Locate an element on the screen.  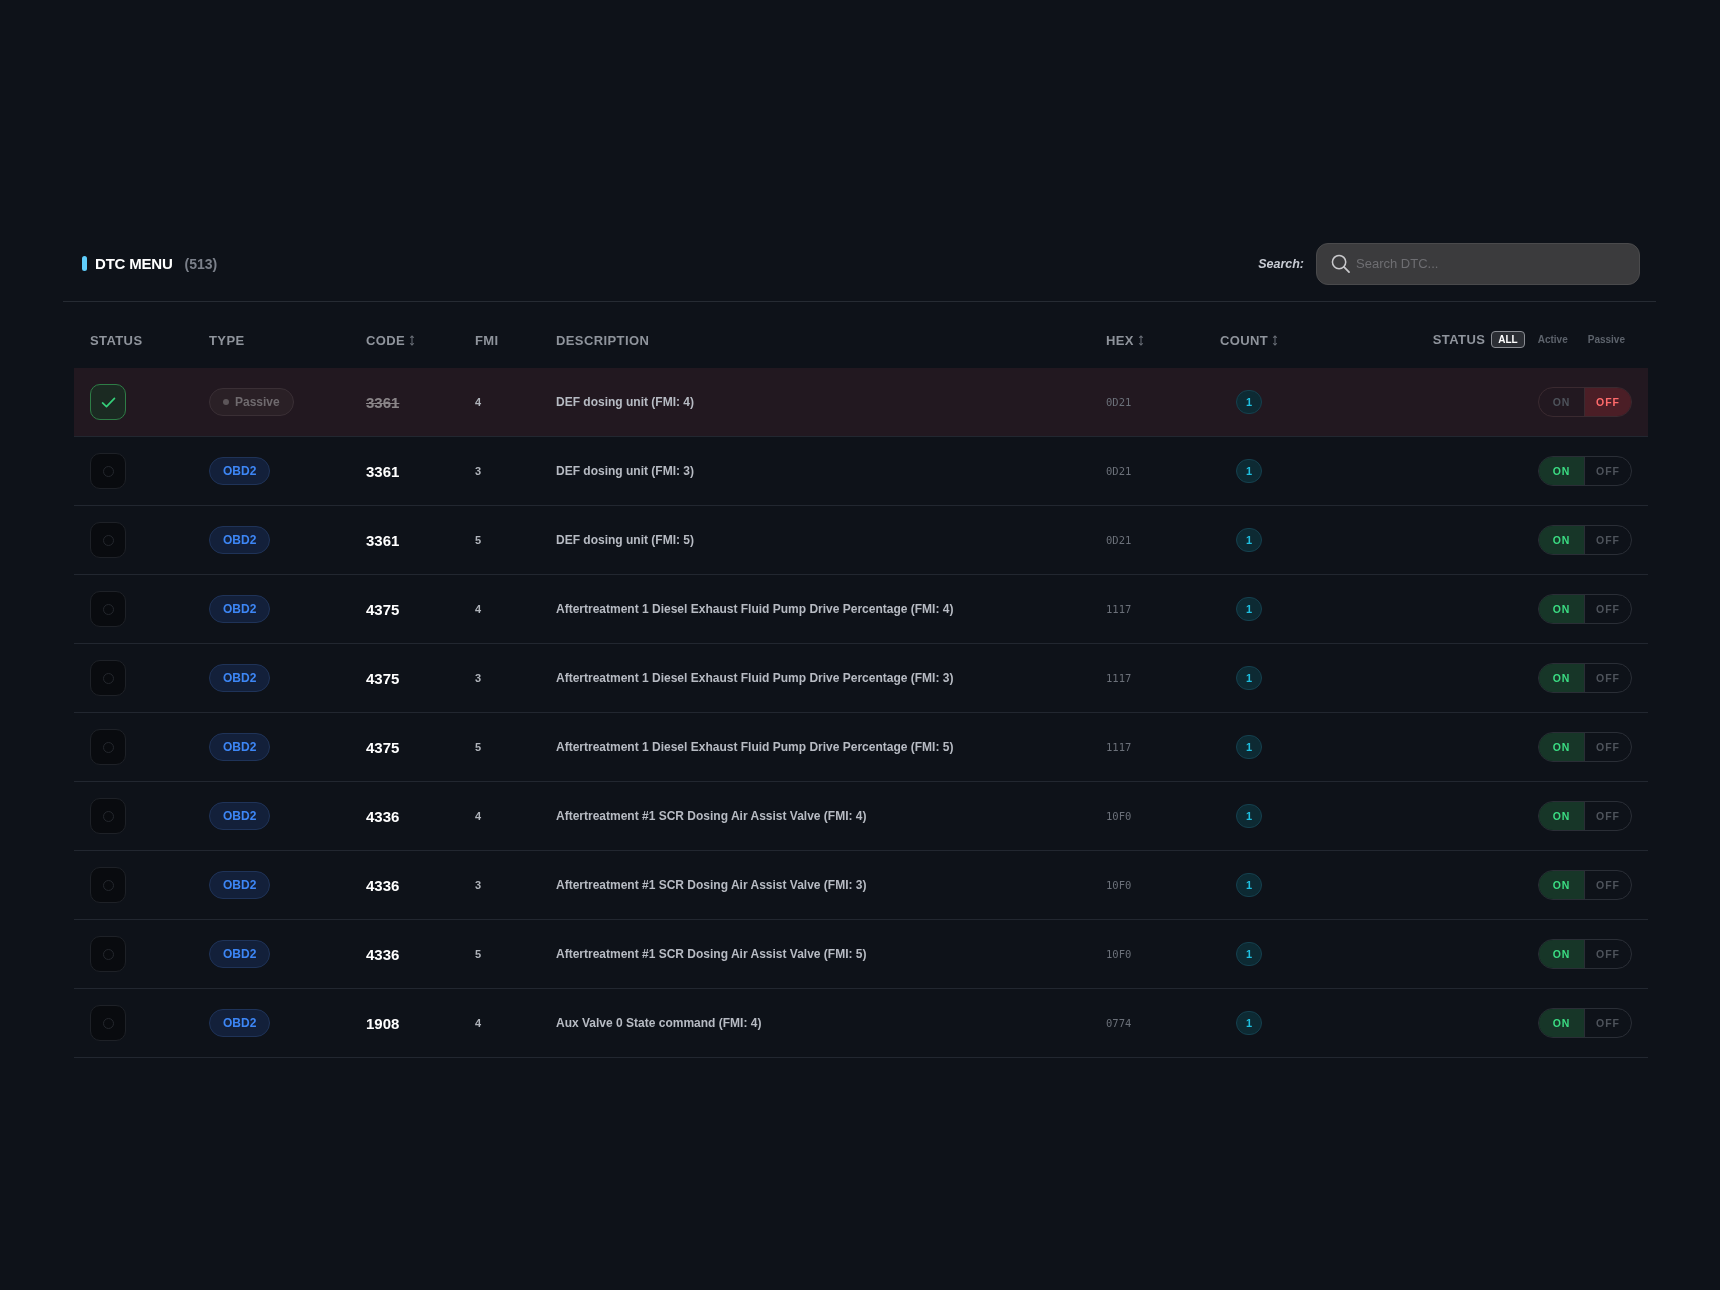
description-text: Aftertreatment #1 SCR Dosing Air Assist Valve (FMI: 5) is located at coordinates (711, 954).